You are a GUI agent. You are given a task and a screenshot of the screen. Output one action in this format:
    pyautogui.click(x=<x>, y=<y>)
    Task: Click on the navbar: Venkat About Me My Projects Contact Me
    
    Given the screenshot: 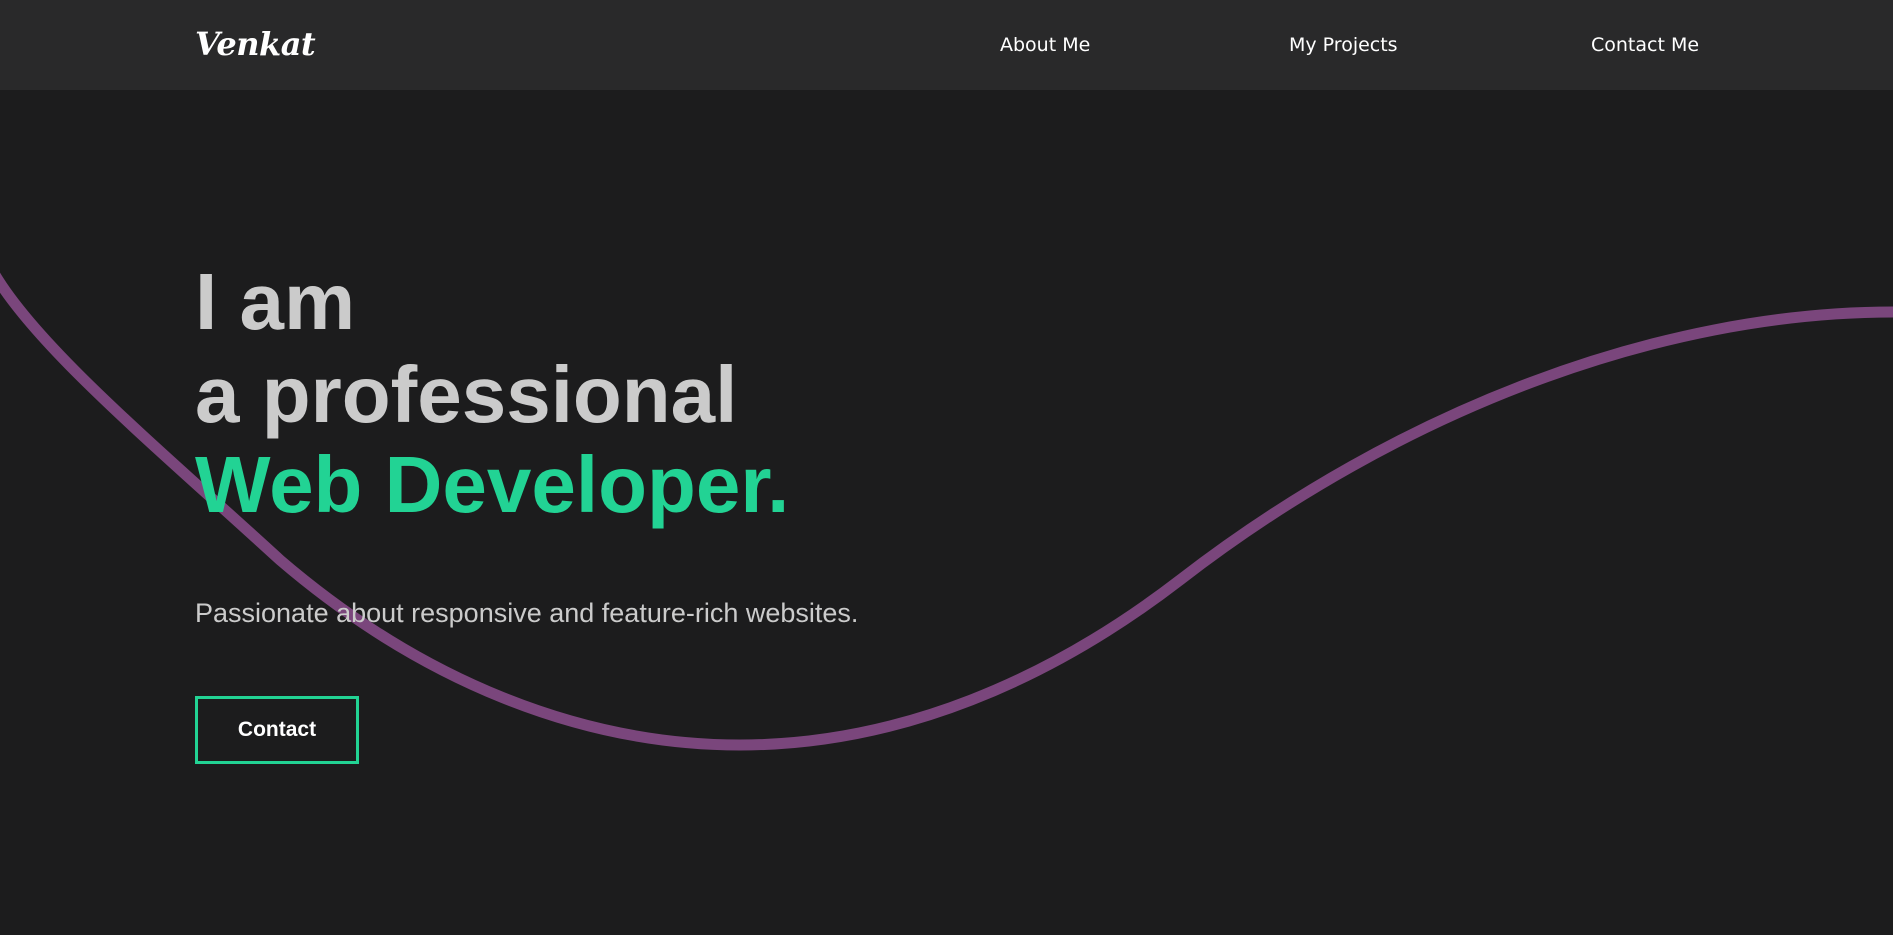 What is the action you would take?
    pyautogui.click(x=946, y=45)
    